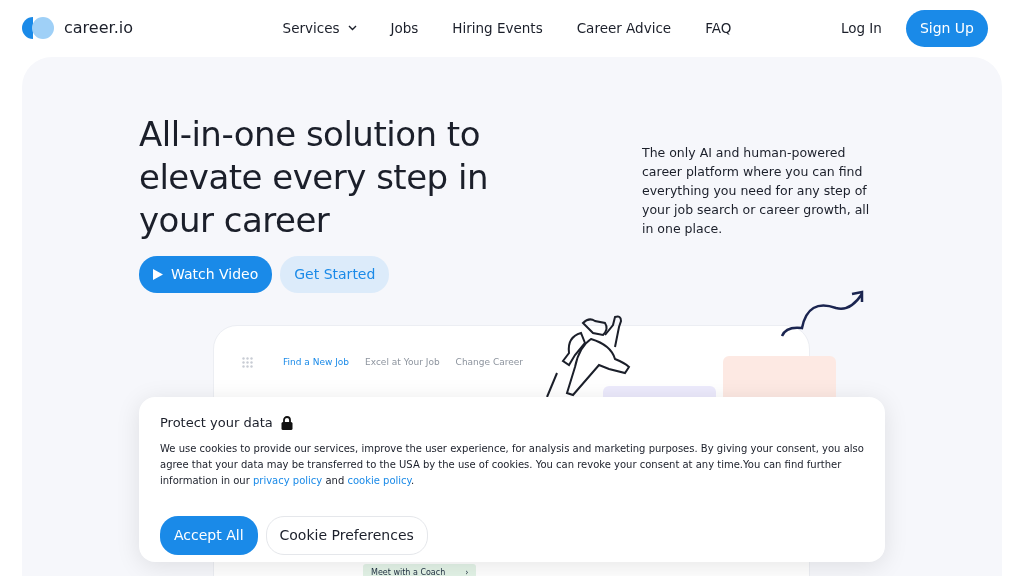 This screenshot has height=576, width=1024. What do you see at coordinates (39, 28) in the screenshot?
I see `logo-icon` at bounding box center [39, 28].